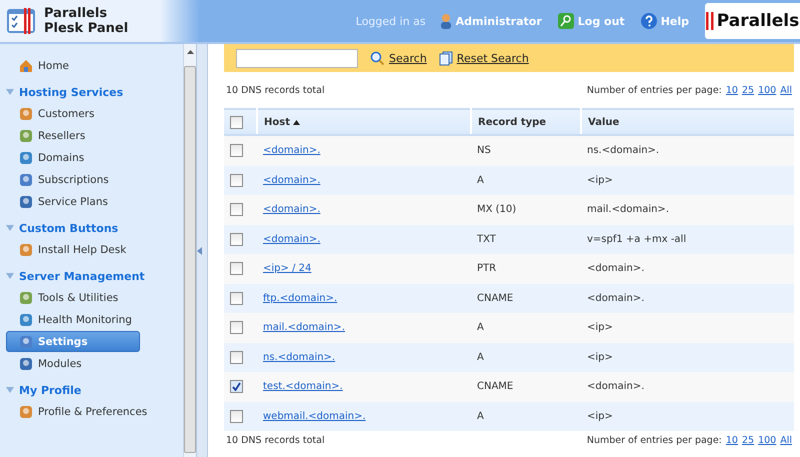 The image size is (800, 457). What do you see at coordinates (483, 58) in the screenshot?
I see `reset-search-link: Reset Search` at bounding box center [483, 58].